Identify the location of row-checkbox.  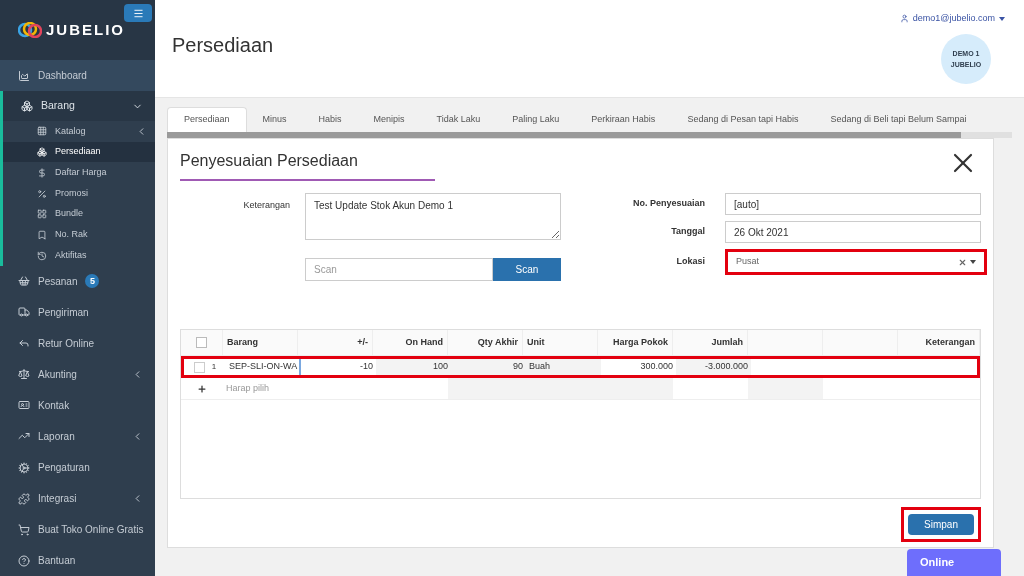
(199, 367).